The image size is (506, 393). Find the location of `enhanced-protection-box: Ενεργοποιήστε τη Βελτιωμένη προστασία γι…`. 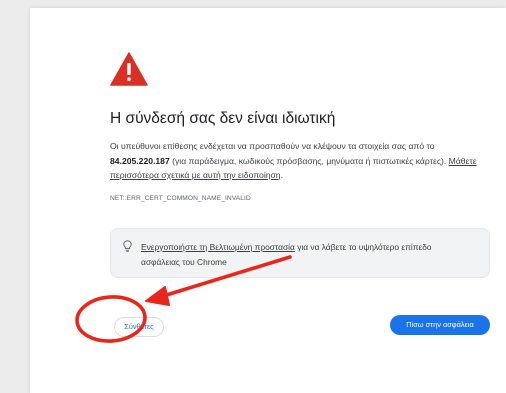

enhanced-protection-box: Ενεργοποιήστε τη Βελτιωμένη προστασία γι… is located at coordinates (300, 253).